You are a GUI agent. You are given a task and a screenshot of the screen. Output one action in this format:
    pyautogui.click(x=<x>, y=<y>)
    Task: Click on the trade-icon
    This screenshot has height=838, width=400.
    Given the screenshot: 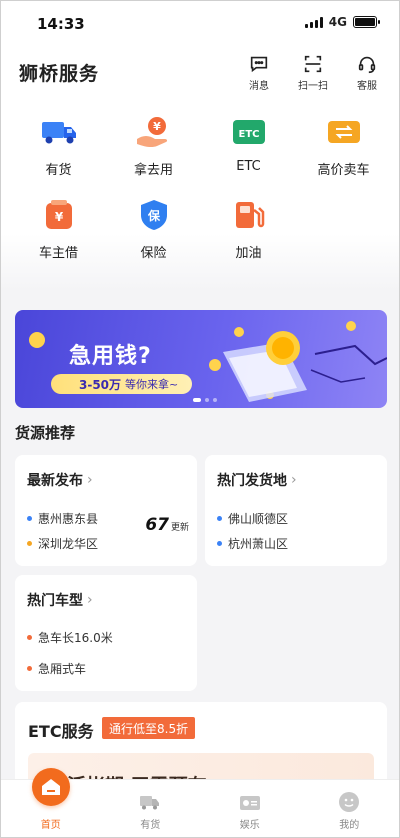 What is the action you would take?
    pyautogui.click(x=344, y=132)
    